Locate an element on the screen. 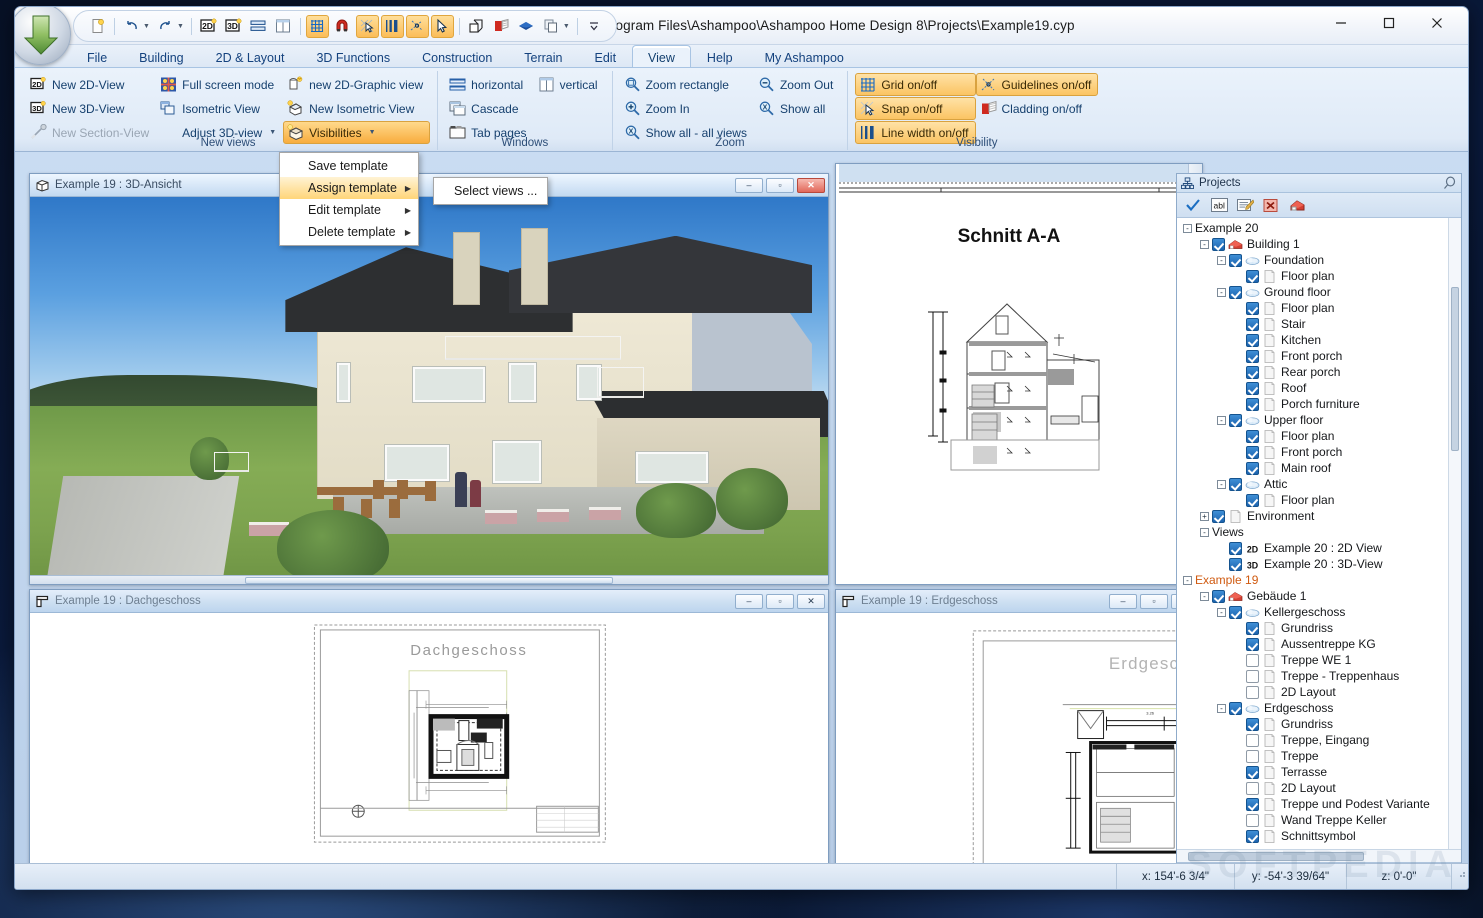  tree-item: Roof is located at coordinates (1321, 388).